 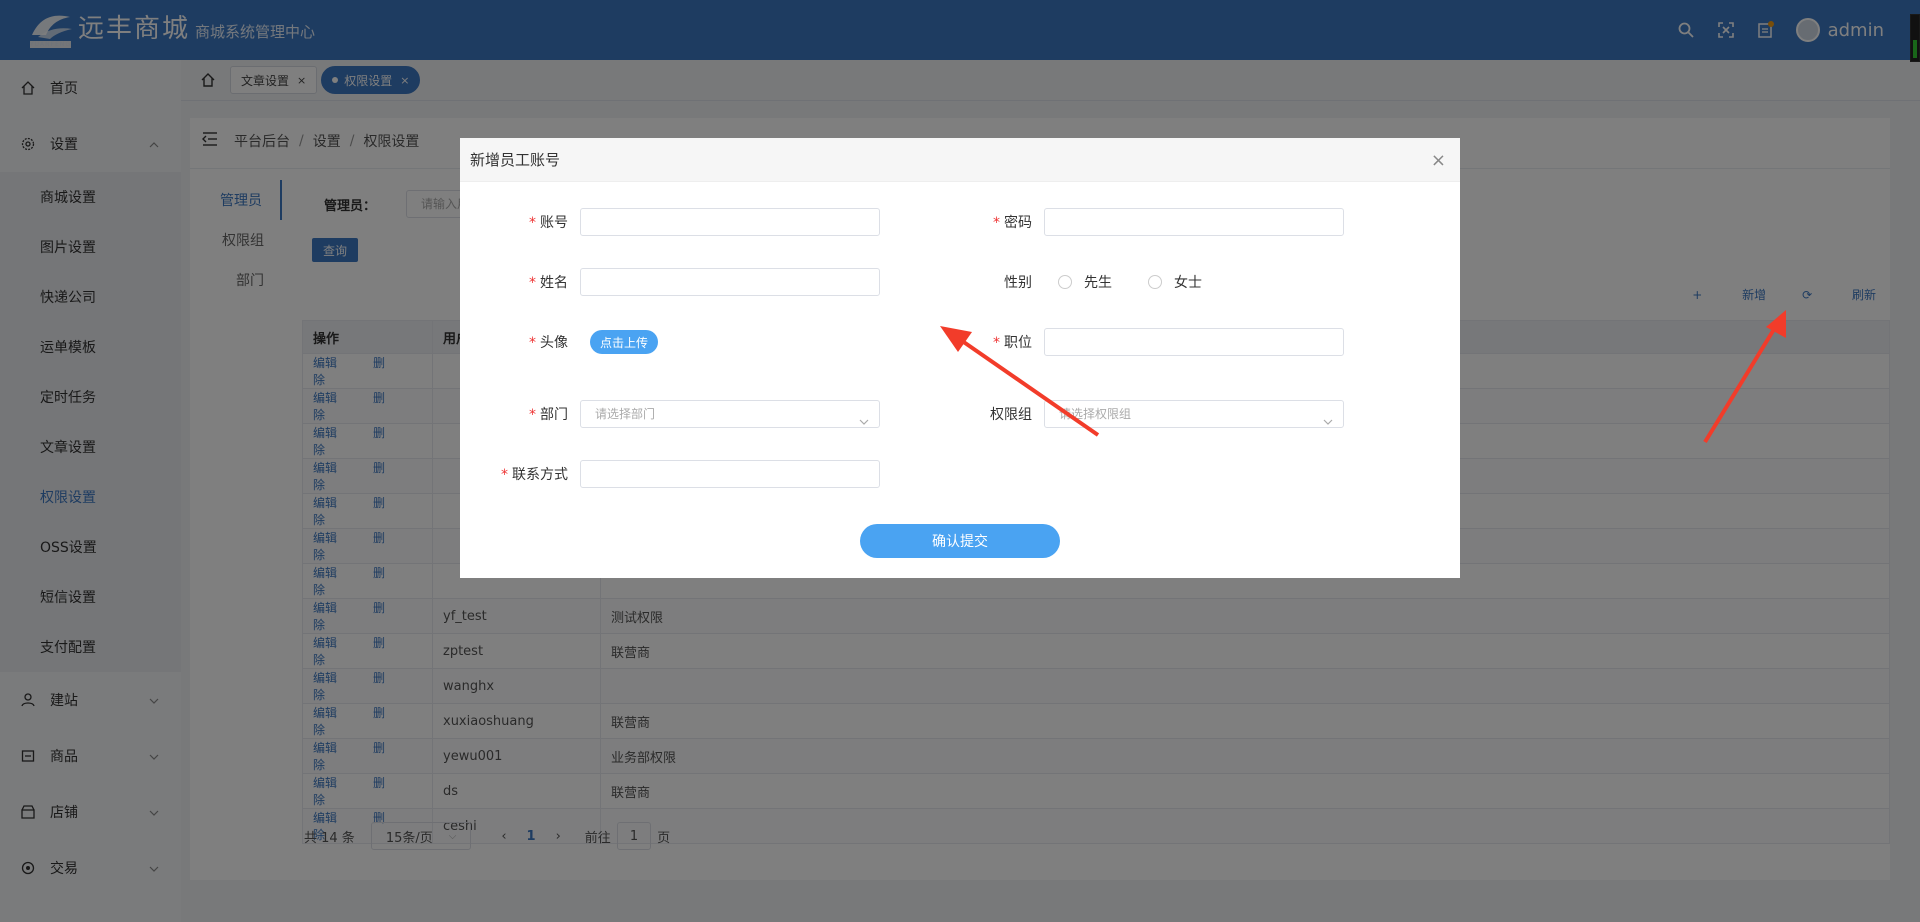 I want to click on submit-button: 确认提交, so click(x=960, y=541).